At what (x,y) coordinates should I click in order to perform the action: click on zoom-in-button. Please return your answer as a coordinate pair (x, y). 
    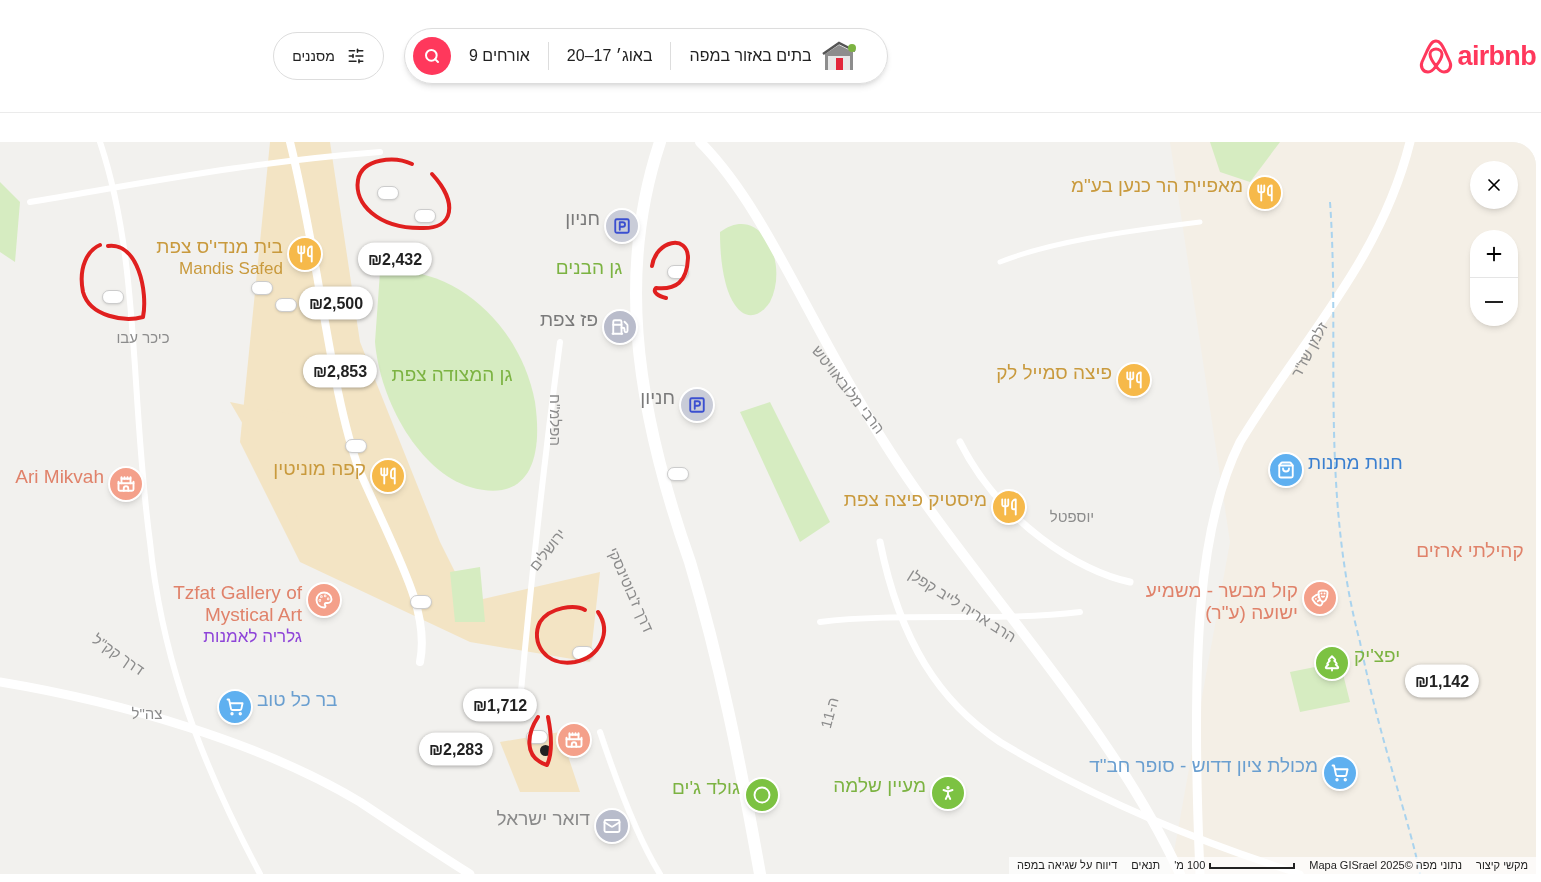
    Looking at the image, I should click on (1494, 254).